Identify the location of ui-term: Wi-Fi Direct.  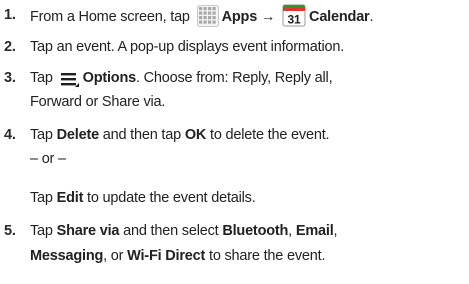
(166, 256).